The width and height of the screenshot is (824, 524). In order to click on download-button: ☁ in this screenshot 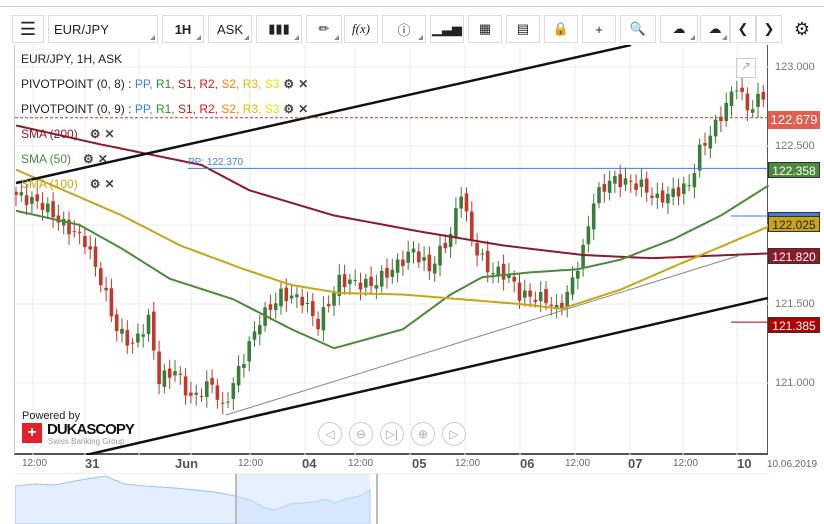, I will do `click(715, 29)`.